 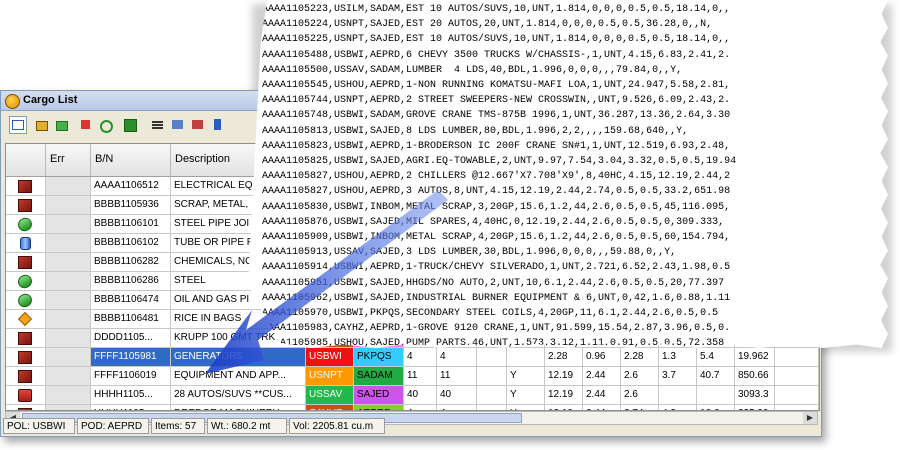 I want to click on cell-desc: GENERATORS, so click(x=238, y=357).